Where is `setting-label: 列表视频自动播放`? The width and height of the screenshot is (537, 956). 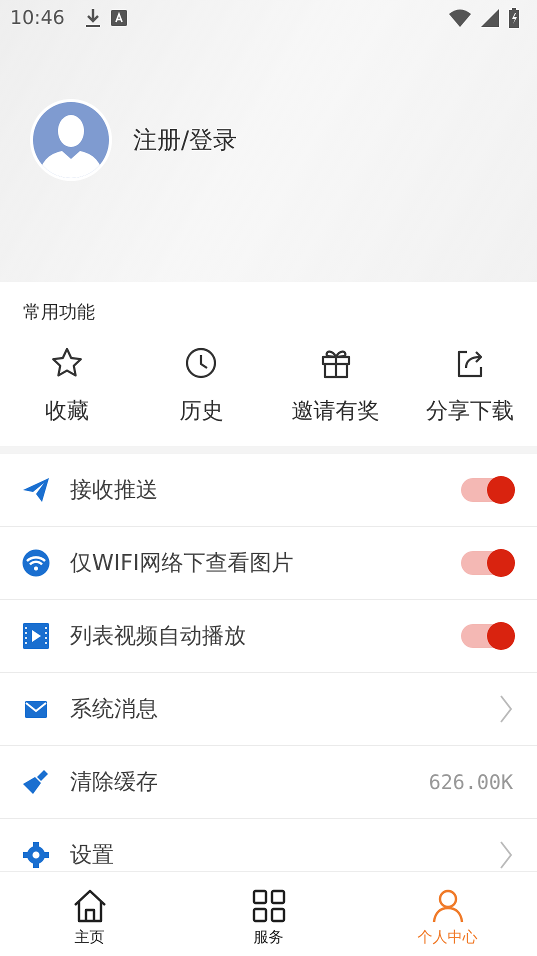 setting-label: 列表视频自动播放 is located at coordinates (158, 637).